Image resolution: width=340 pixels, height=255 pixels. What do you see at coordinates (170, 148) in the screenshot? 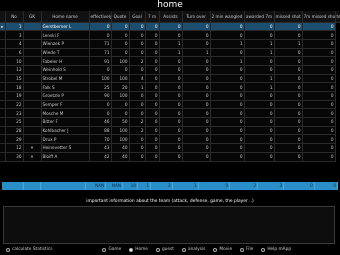
I see `player-row: 12 ✕ Heinevetter S 43 40 0 0 0 0 0 0 0 0` at bounding box center [170, 148].